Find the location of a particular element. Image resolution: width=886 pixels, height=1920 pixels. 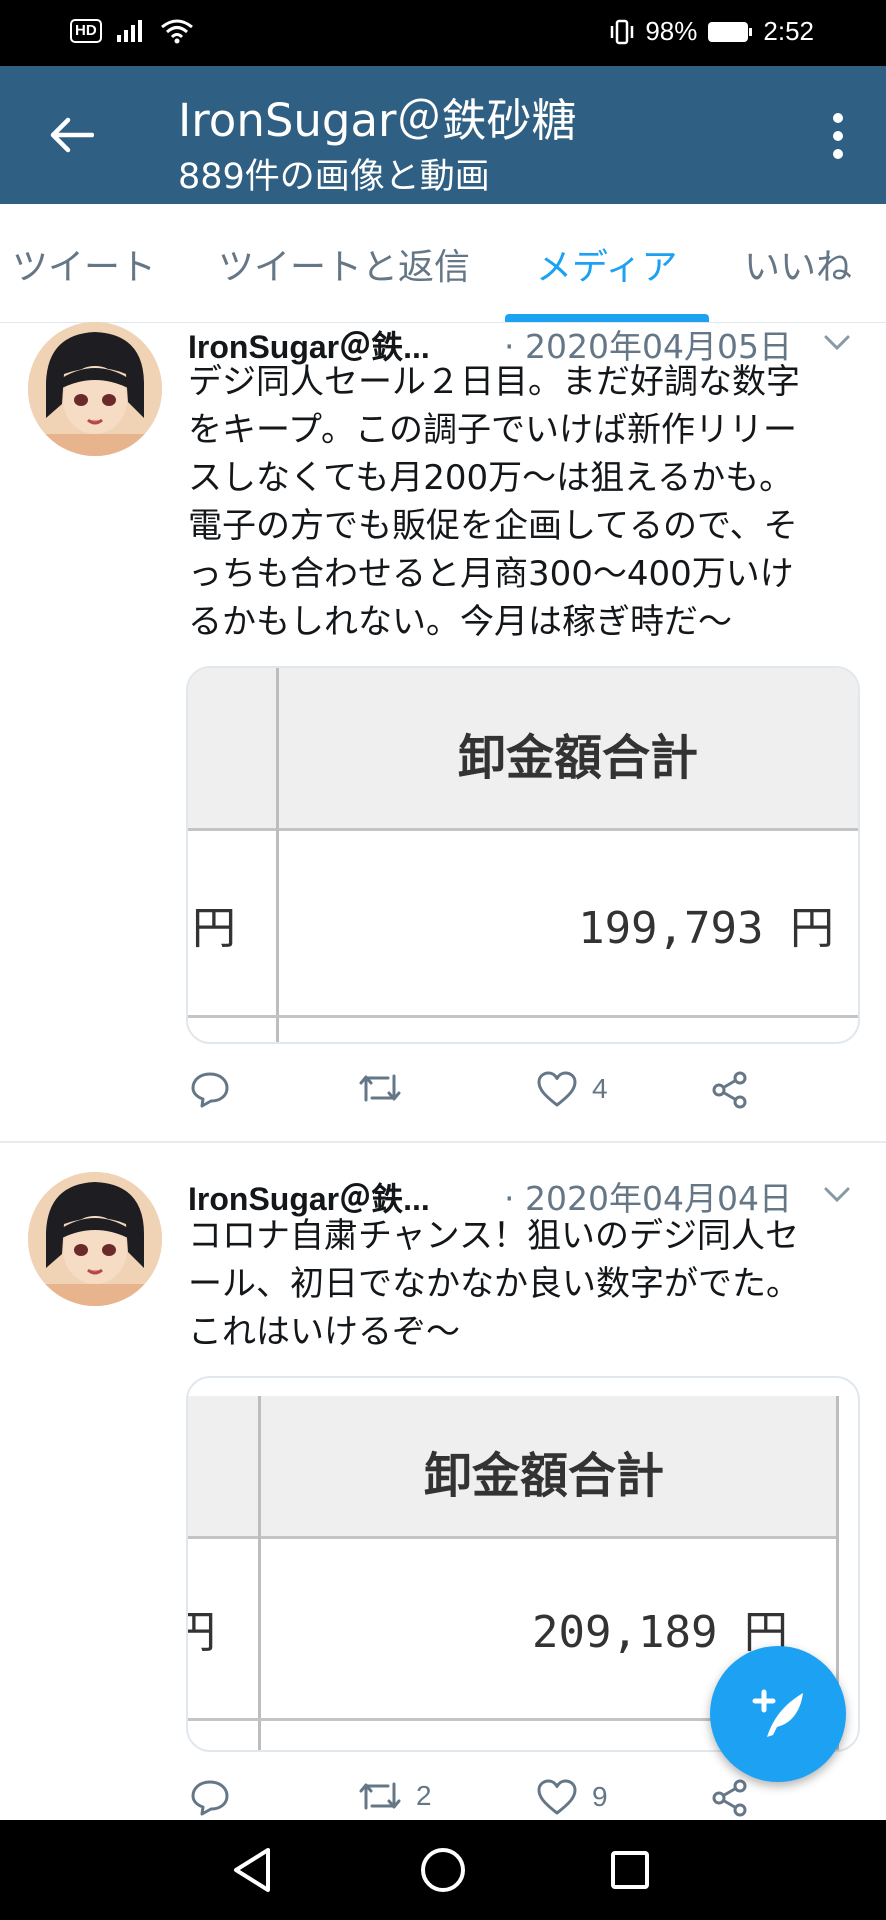

tweet-text-line: デジ同人セール２日目。まだ好調な数字 is located at coordinates (494, 382).